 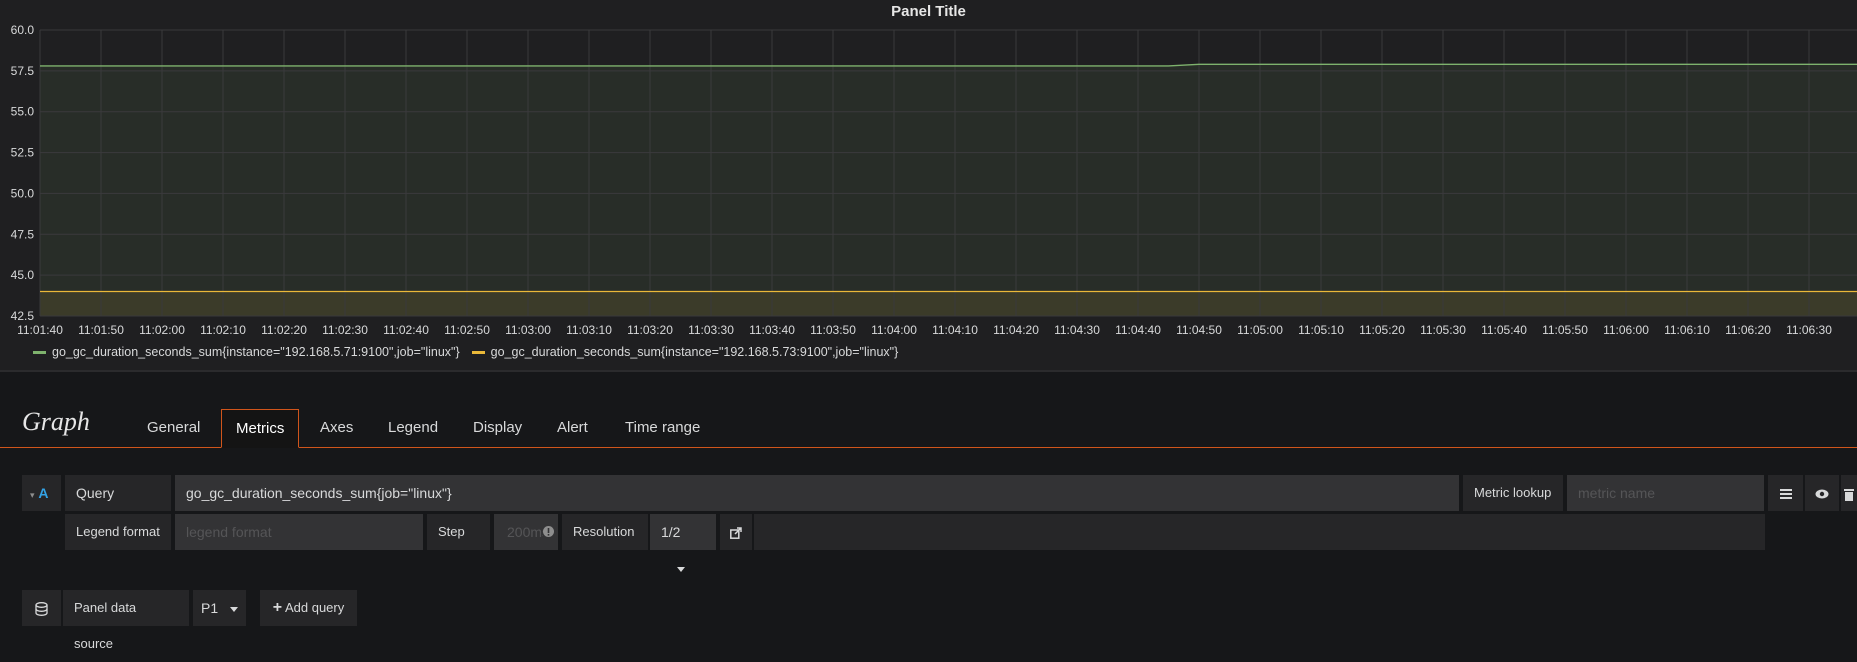 What do you see at coordinates (223, 330) in the screenshot?
I see `x-tick-label: 11:02:10` at bounding box center [223, 330].